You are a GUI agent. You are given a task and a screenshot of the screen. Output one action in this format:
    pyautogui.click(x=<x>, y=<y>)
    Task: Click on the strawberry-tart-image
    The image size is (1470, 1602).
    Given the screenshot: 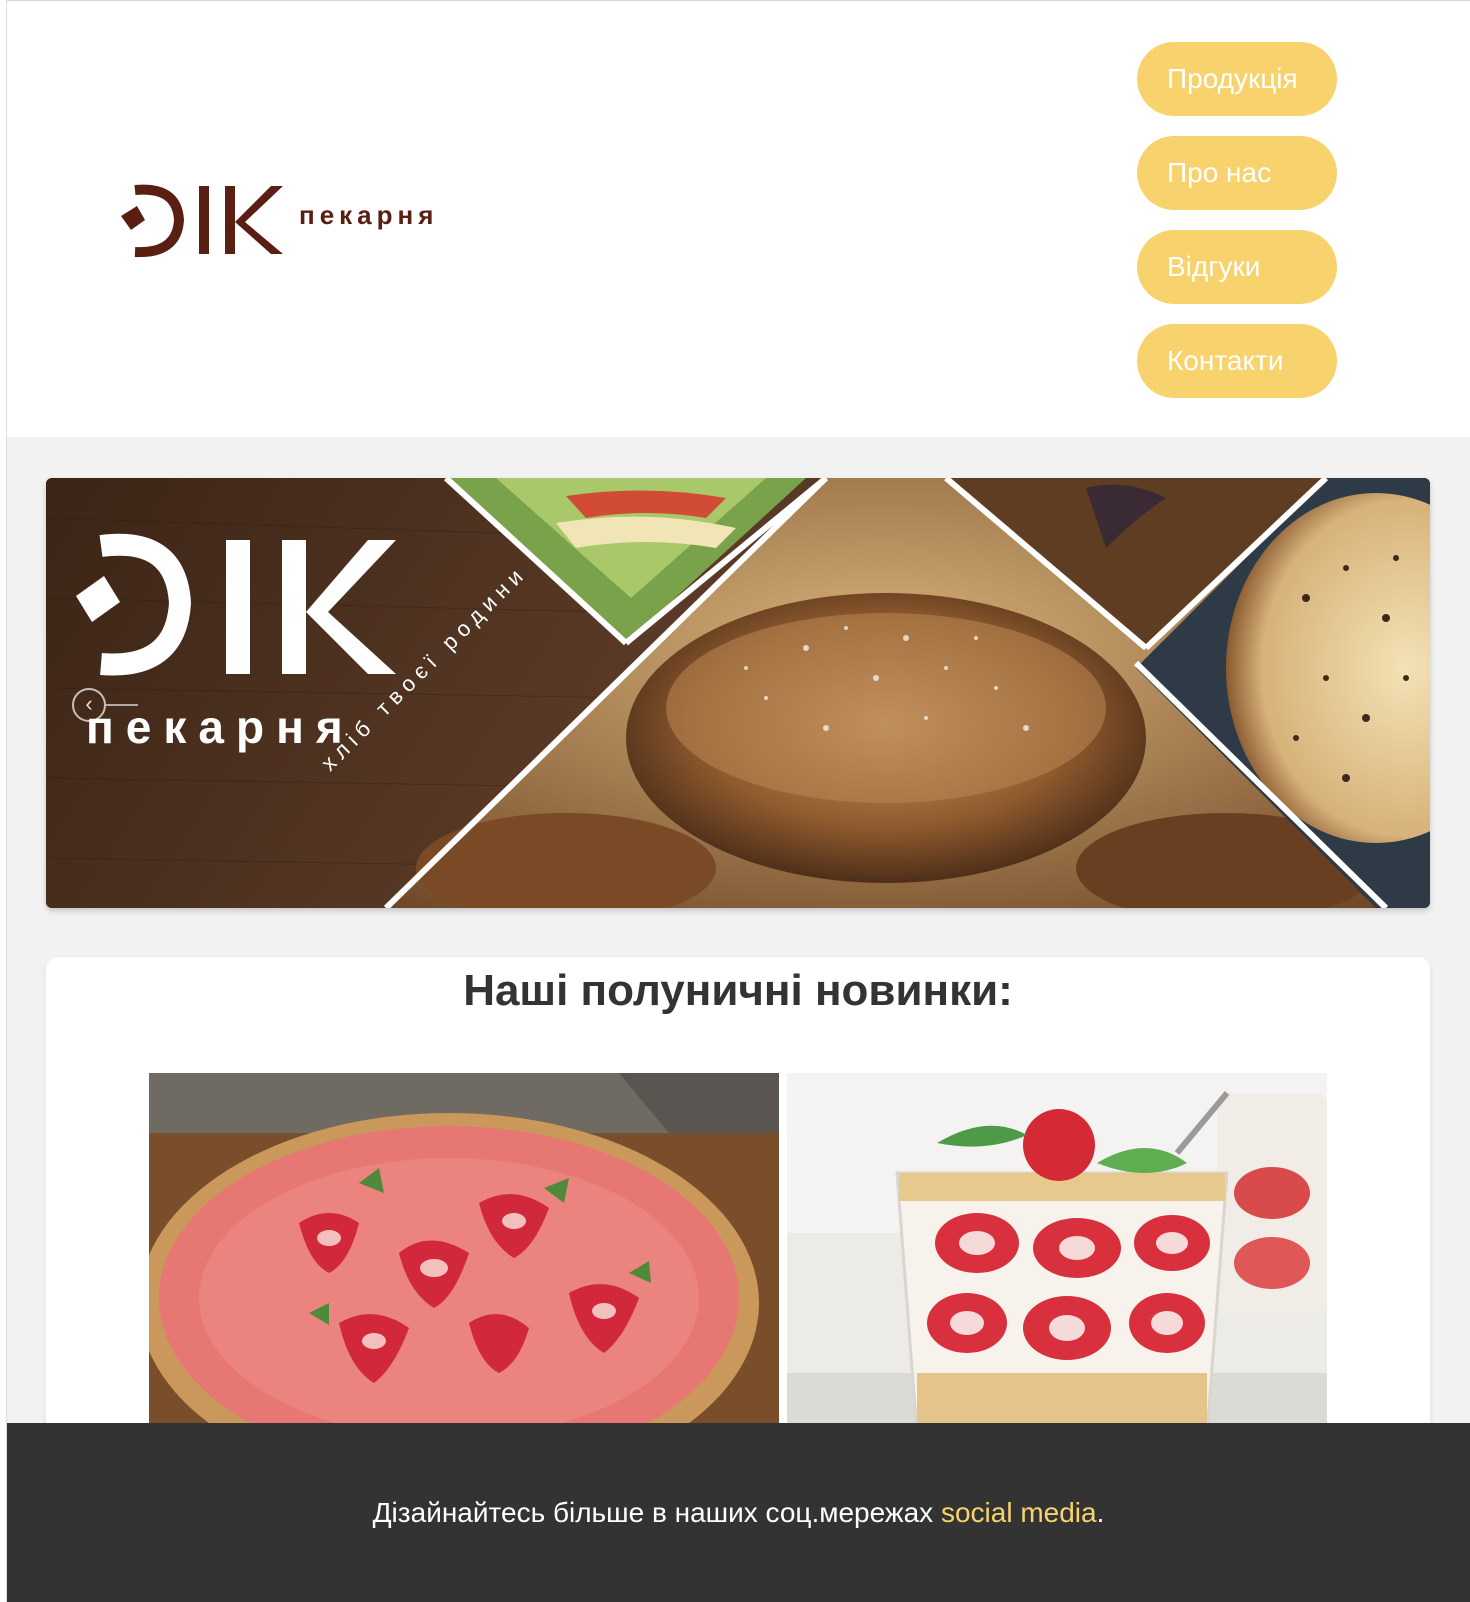 What is the action you would take?
    pyautogui.click(x=464, y=1265)
    